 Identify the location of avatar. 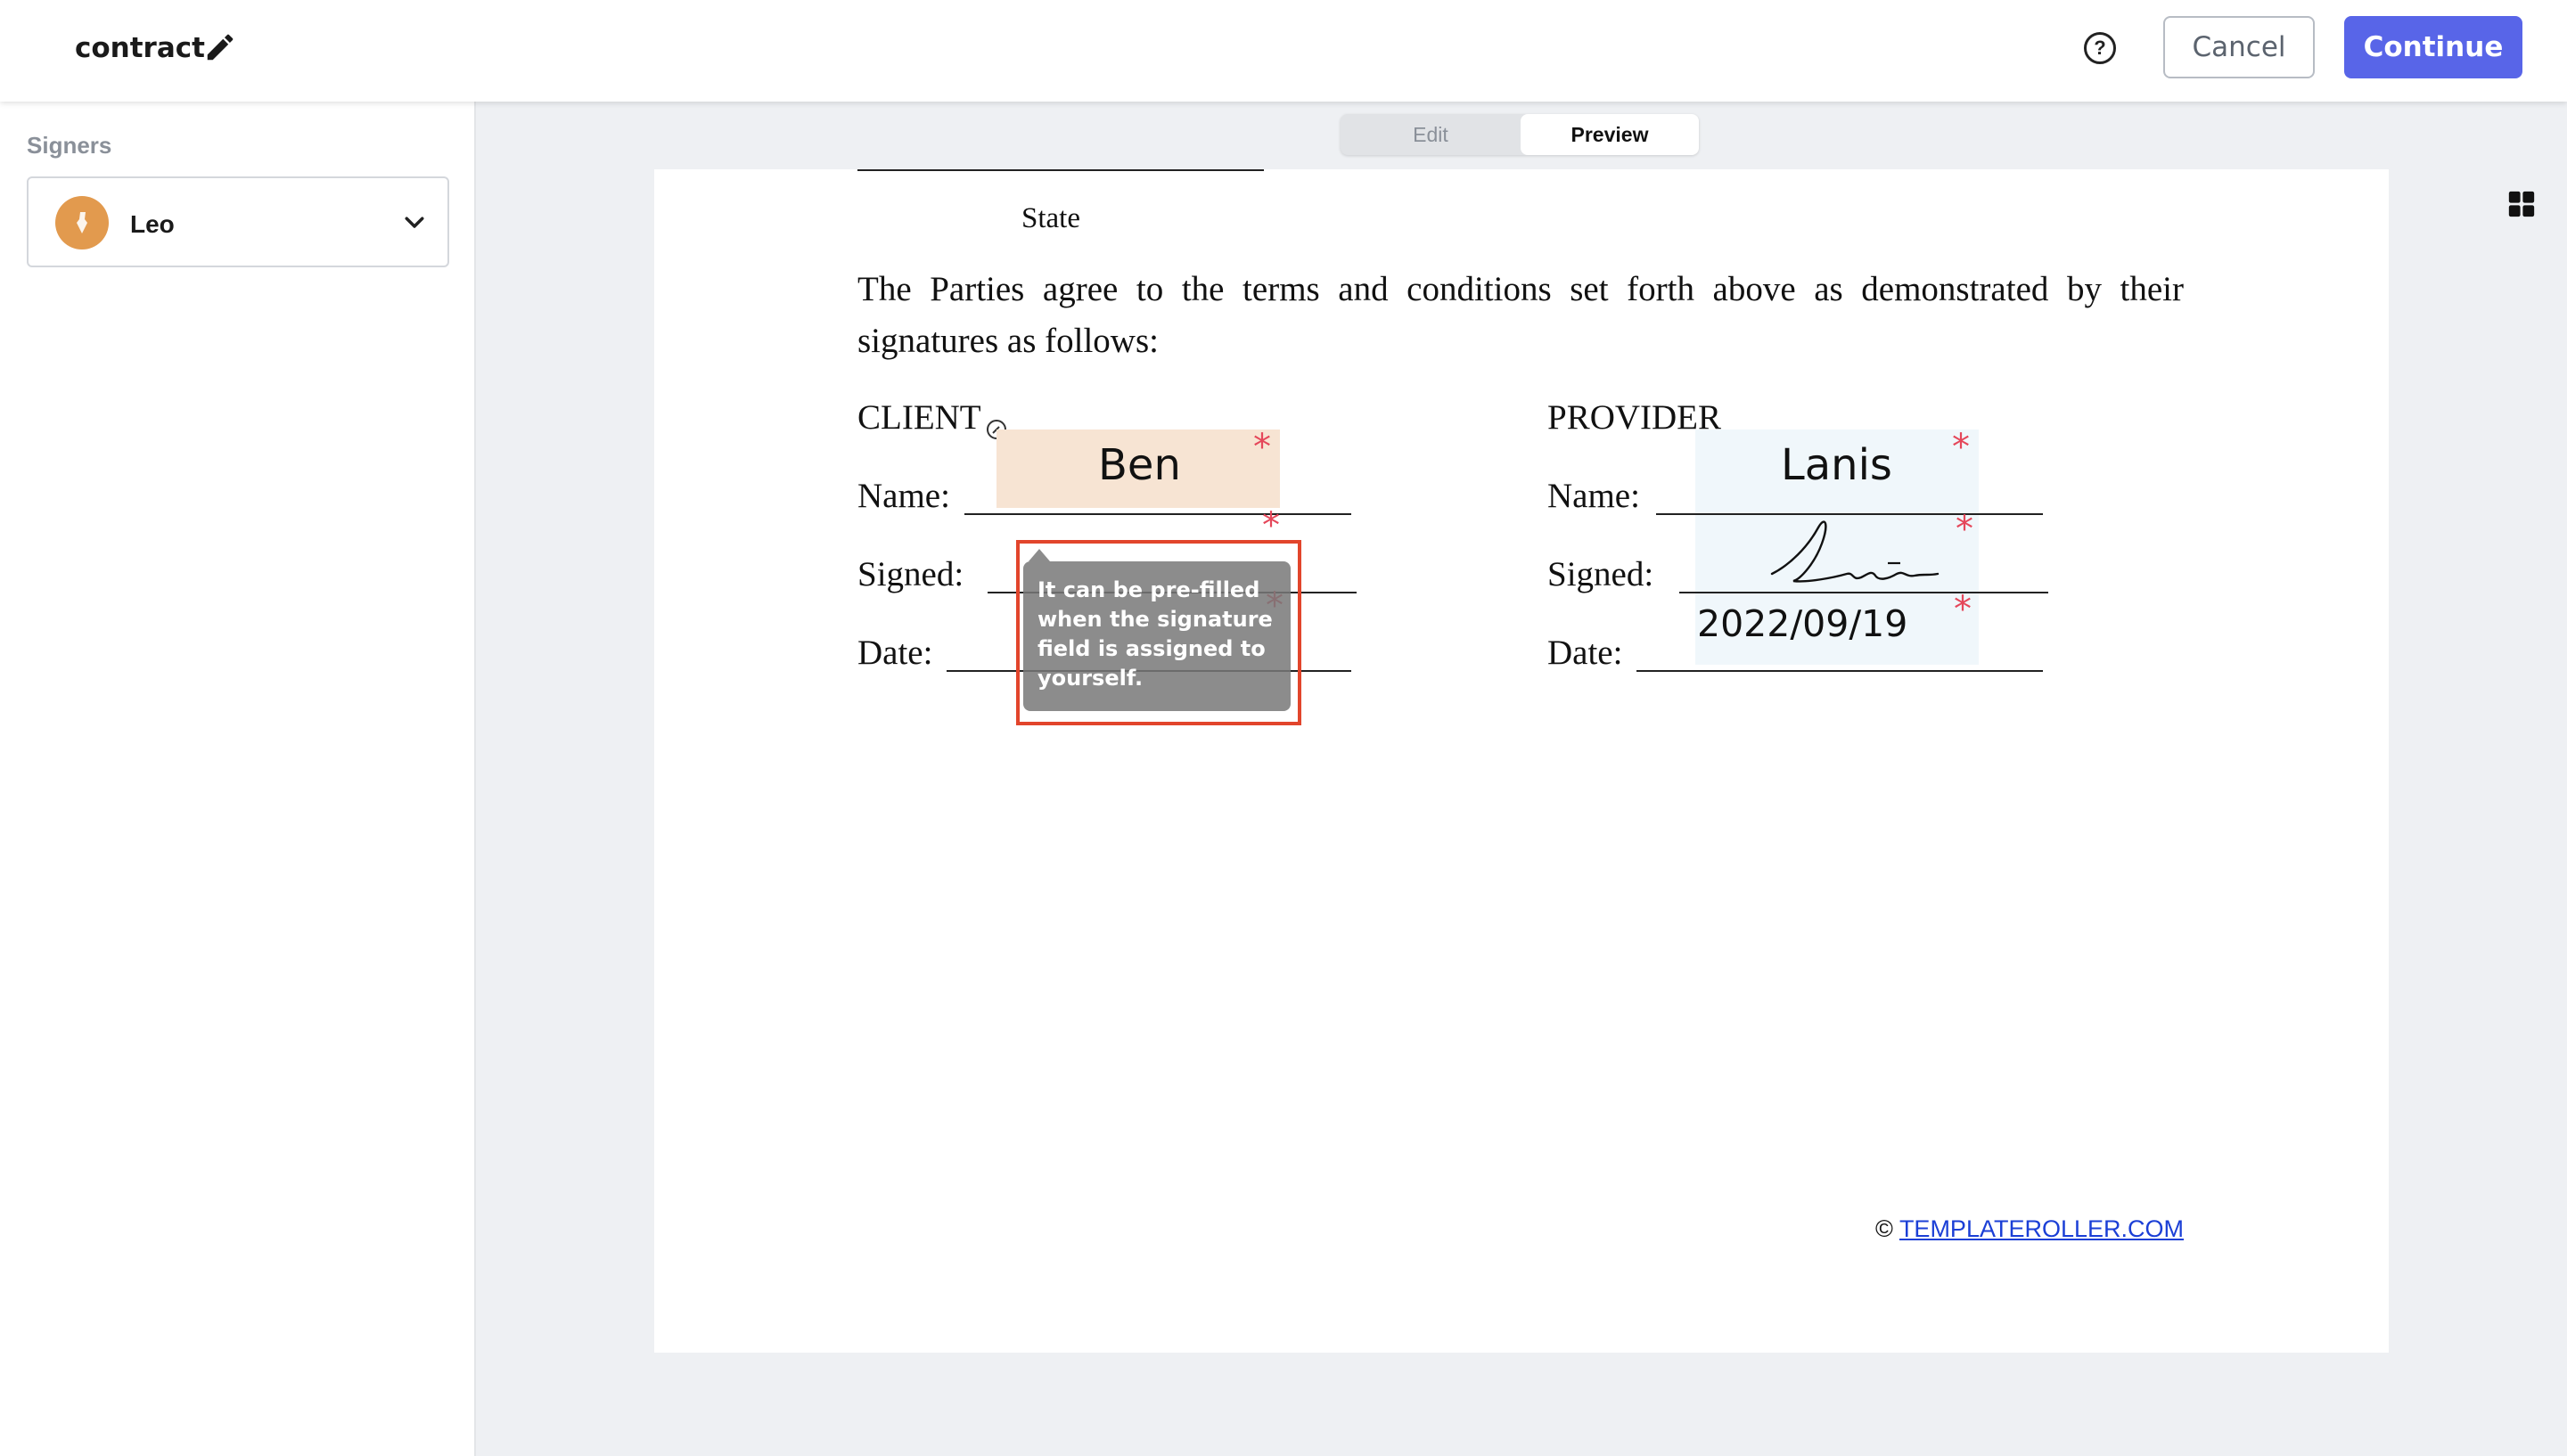
(82, 222).